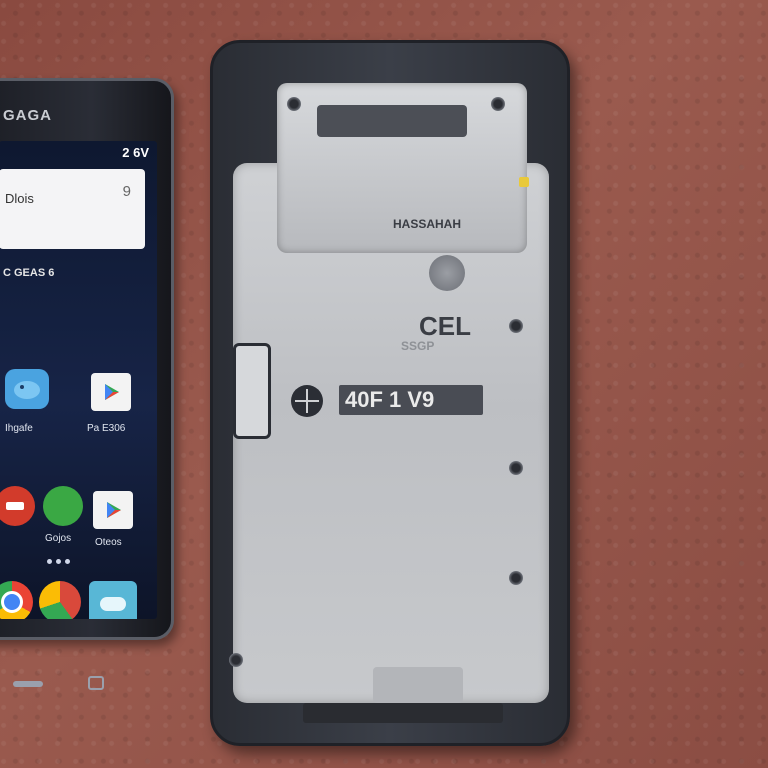  I want to click on warranty-sticker, so click(524, 182).